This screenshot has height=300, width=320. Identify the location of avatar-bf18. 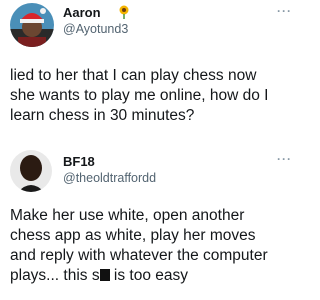
(31, 171).